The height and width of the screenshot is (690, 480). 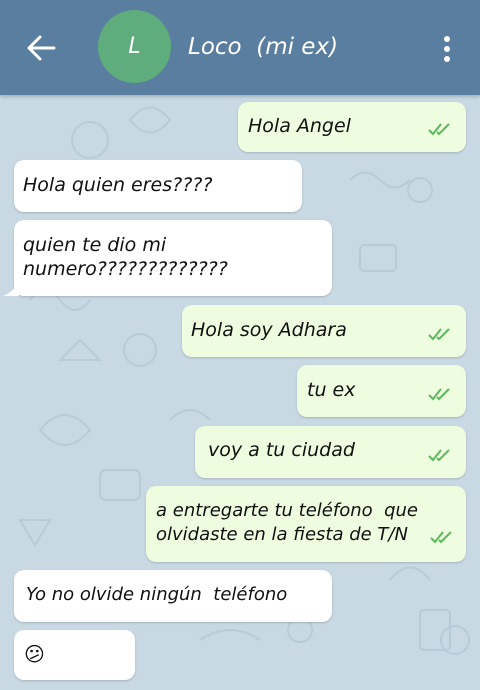 I want to click on incoming-message: Hola quien eres????, so click(x=158, y=186).